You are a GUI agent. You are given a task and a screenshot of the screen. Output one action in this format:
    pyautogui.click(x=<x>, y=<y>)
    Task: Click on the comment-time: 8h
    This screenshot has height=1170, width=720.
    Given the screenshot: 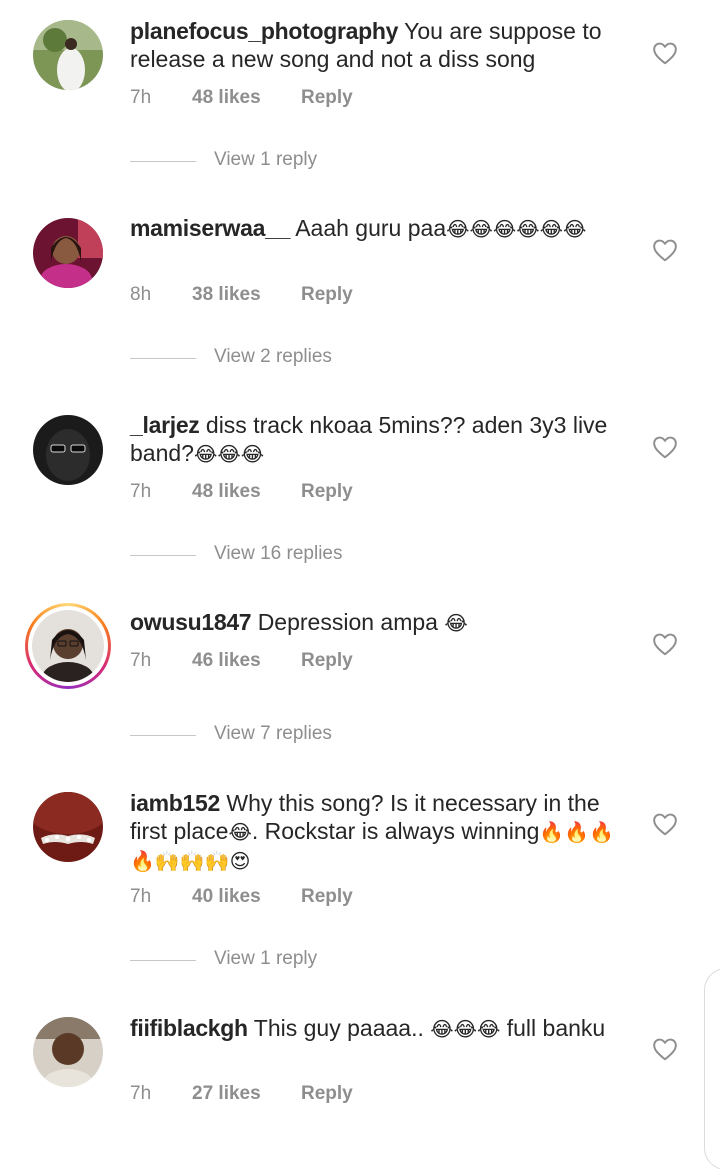 What is the action you would take?
    pyautogui.click(x=141, y=294)
    